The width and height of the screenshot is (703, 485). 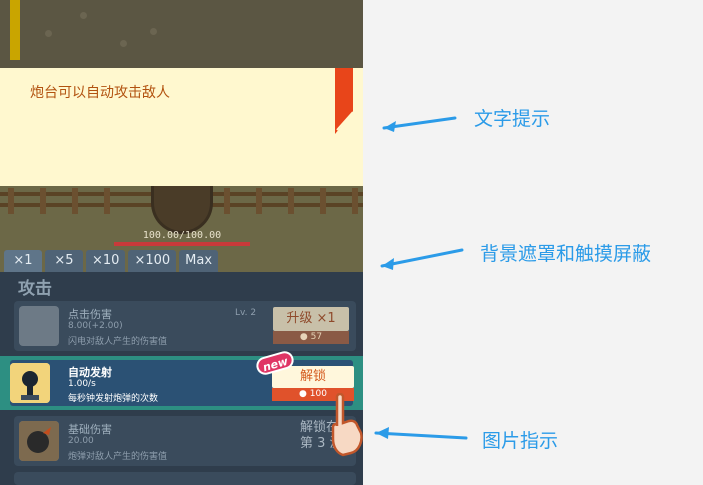 What do you see at coordinates (512, 119) in the screenshot?
I see `annotation-text-hint: 文字提示` at bounding box center [512, 119].